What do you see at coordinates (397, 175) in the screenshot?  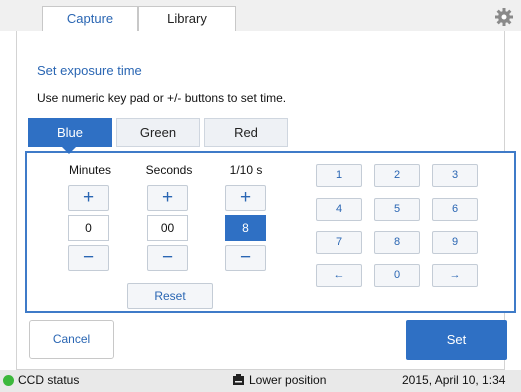 I see `keypad-2-button: 2` at bounding box center [397, 175].